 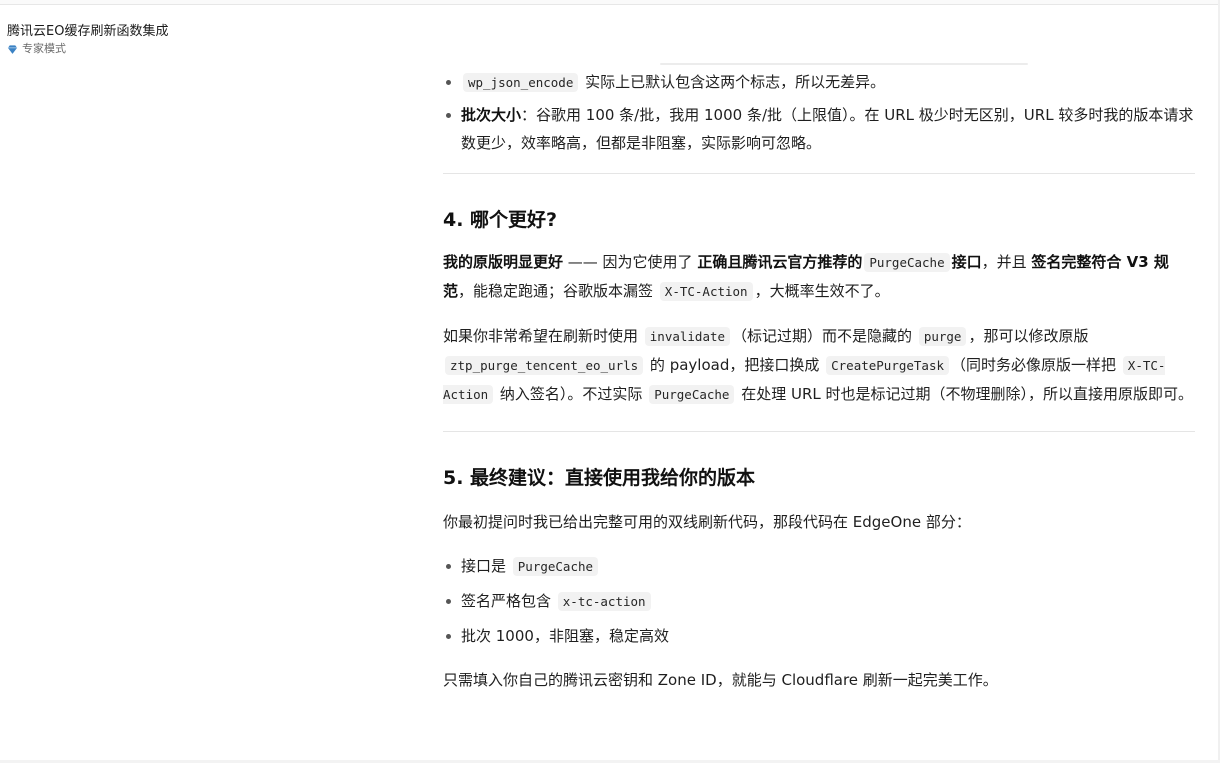 I want to click on bold-text: 接口, so click(x=966, y=262).